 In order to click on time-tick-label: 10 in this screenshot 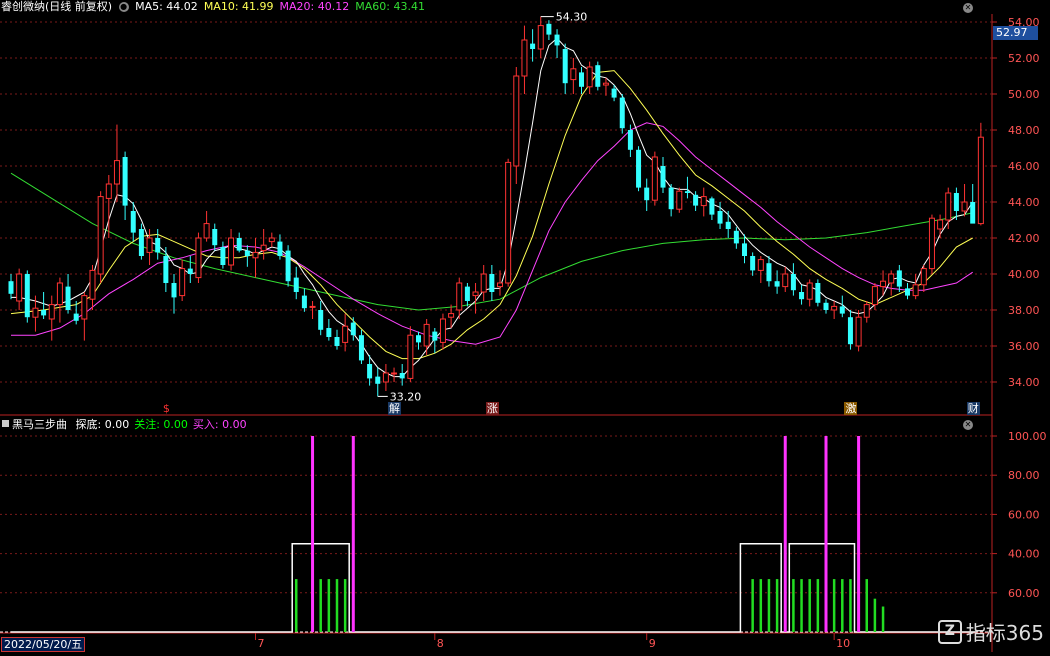, I will do `click(843, 643)`.